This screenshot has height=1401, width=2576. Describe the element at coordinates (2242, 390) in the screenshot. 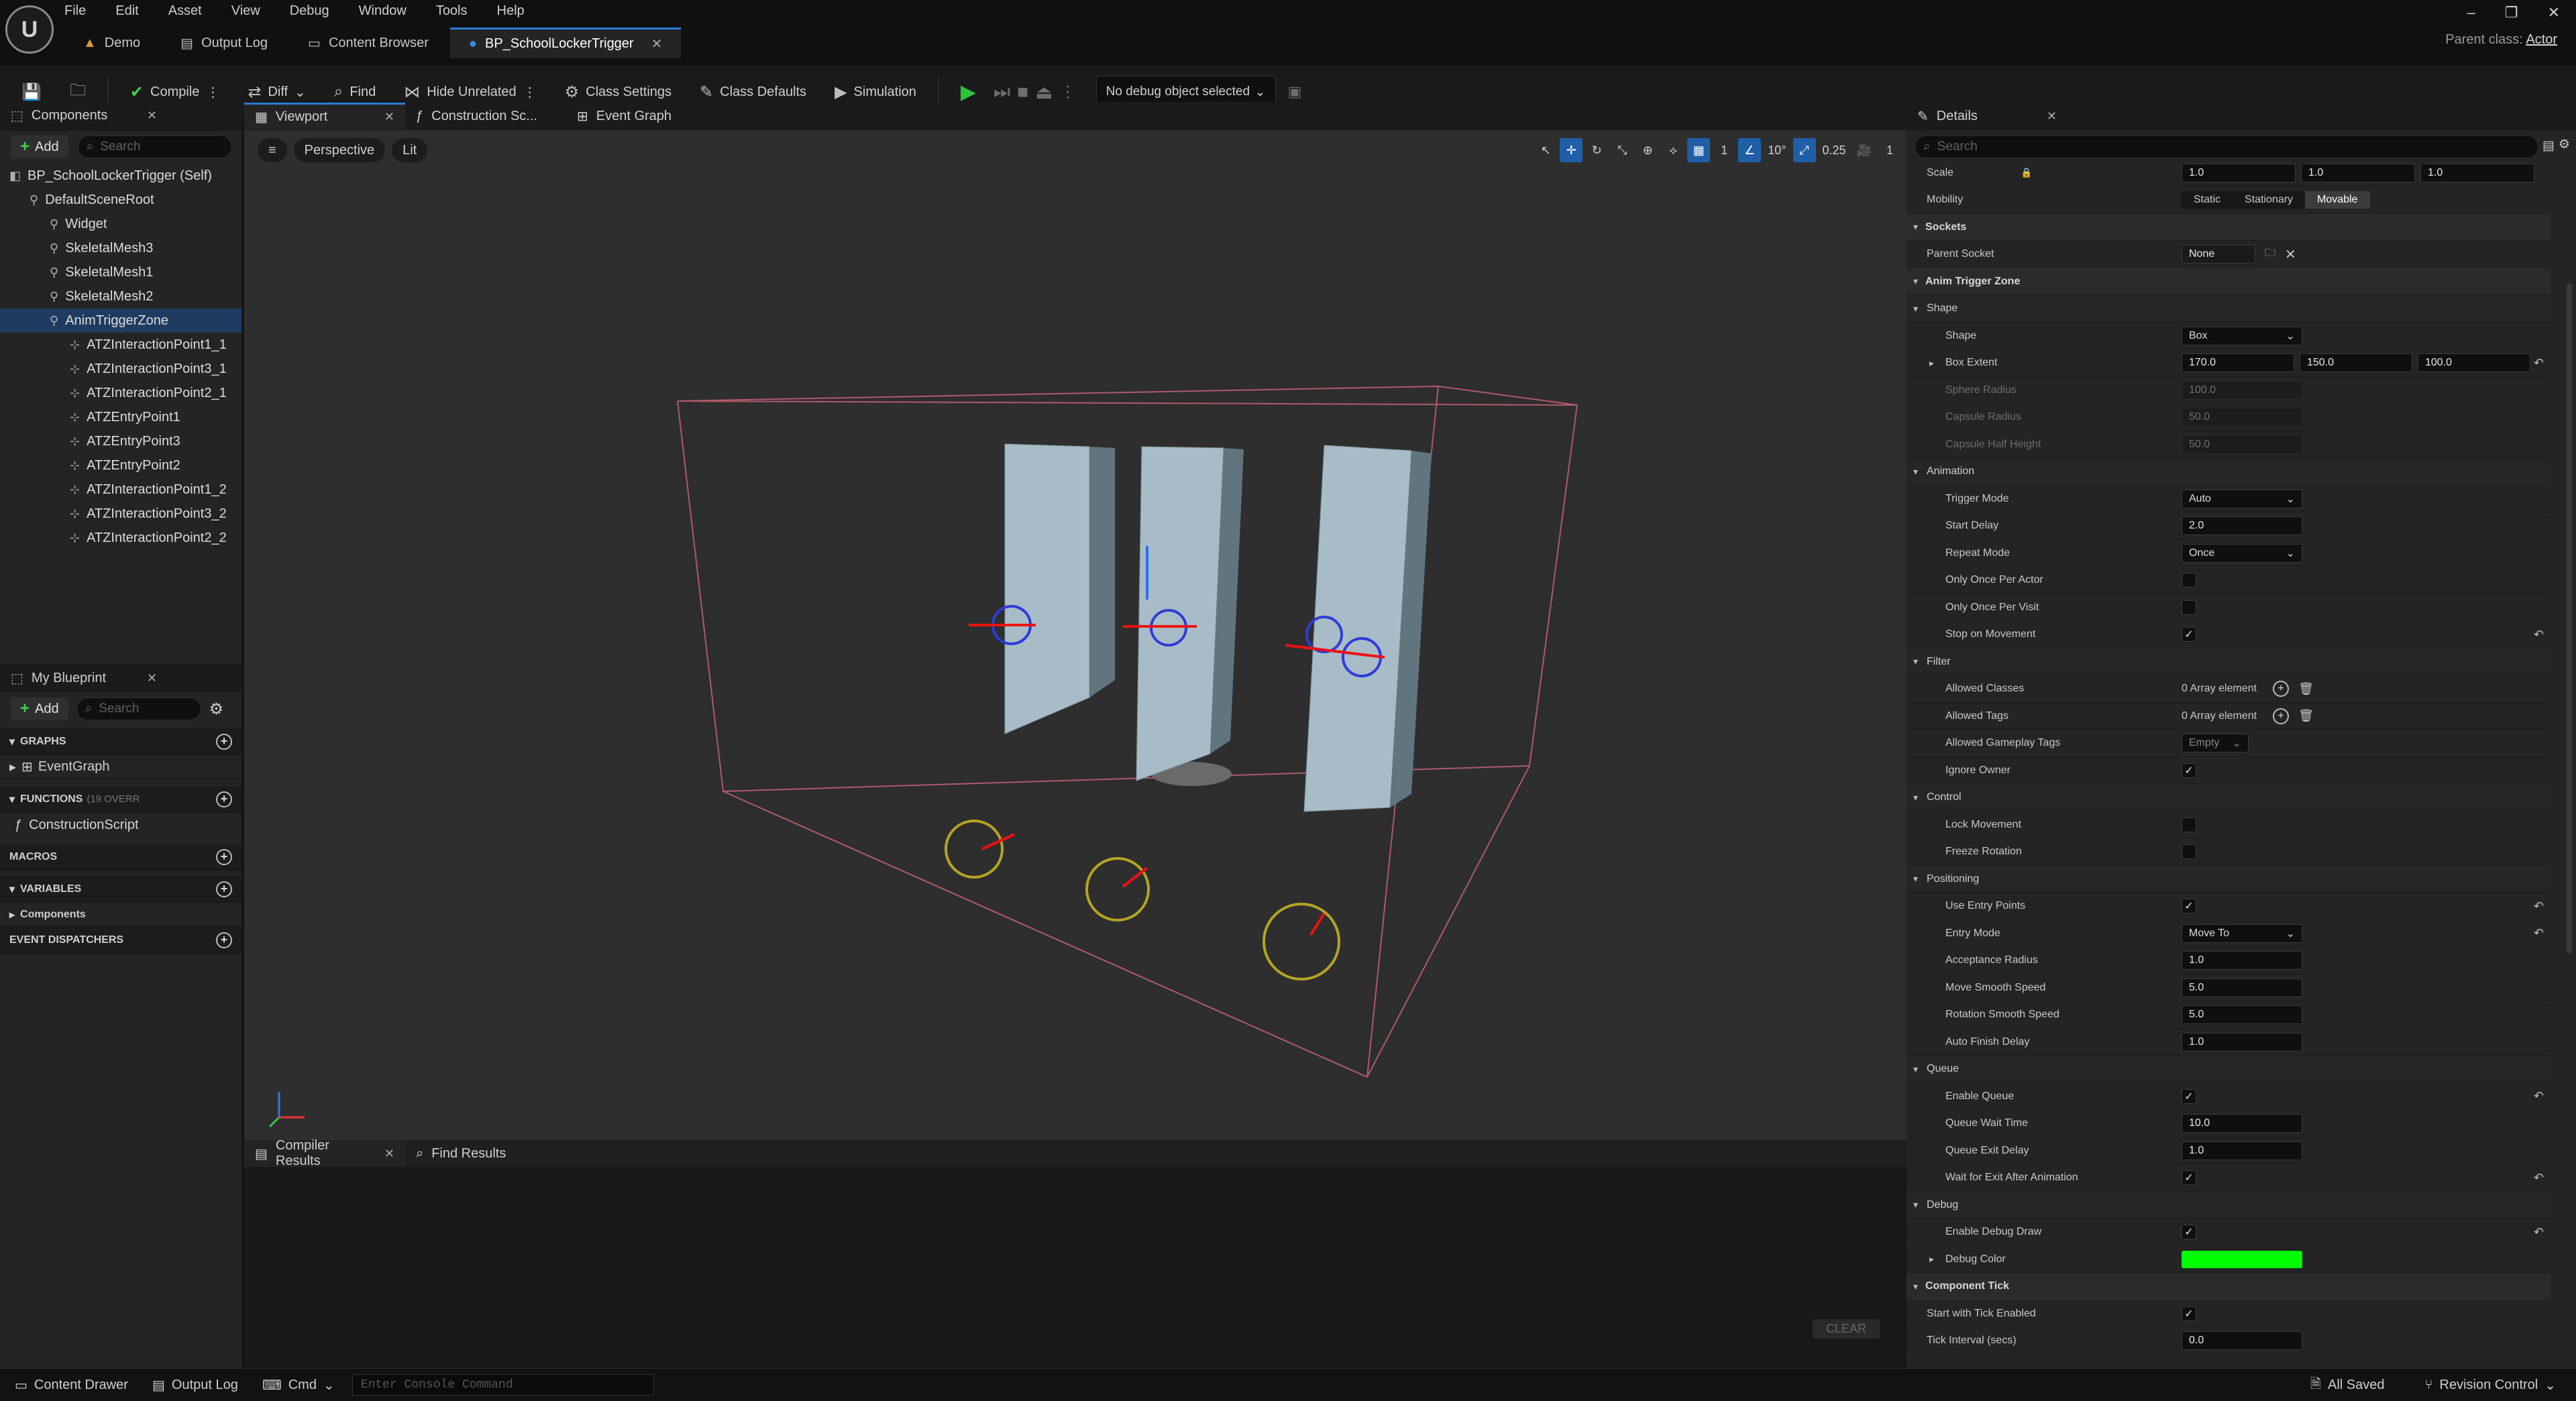

I see `sphere-radius-input: 100.0` at that location.